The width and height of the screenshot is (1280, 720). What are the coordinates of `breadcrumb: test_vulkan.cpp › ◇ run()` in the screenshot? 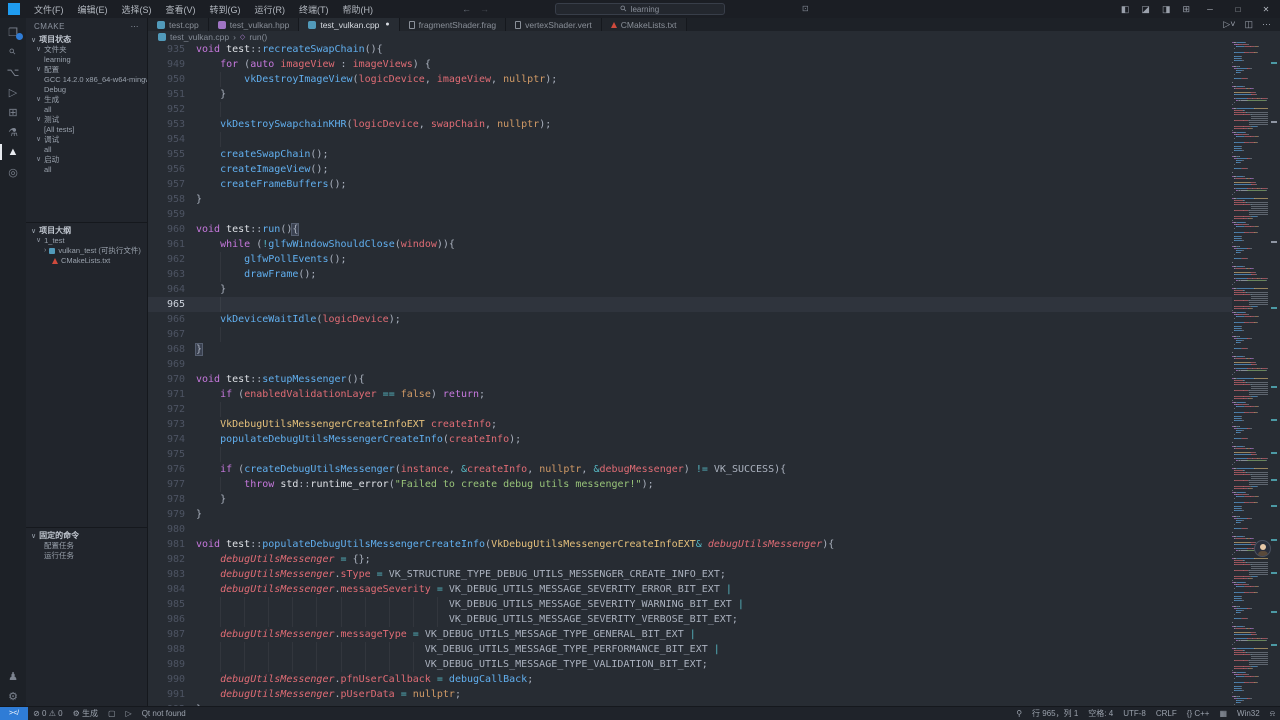 It's located at (714, 36).